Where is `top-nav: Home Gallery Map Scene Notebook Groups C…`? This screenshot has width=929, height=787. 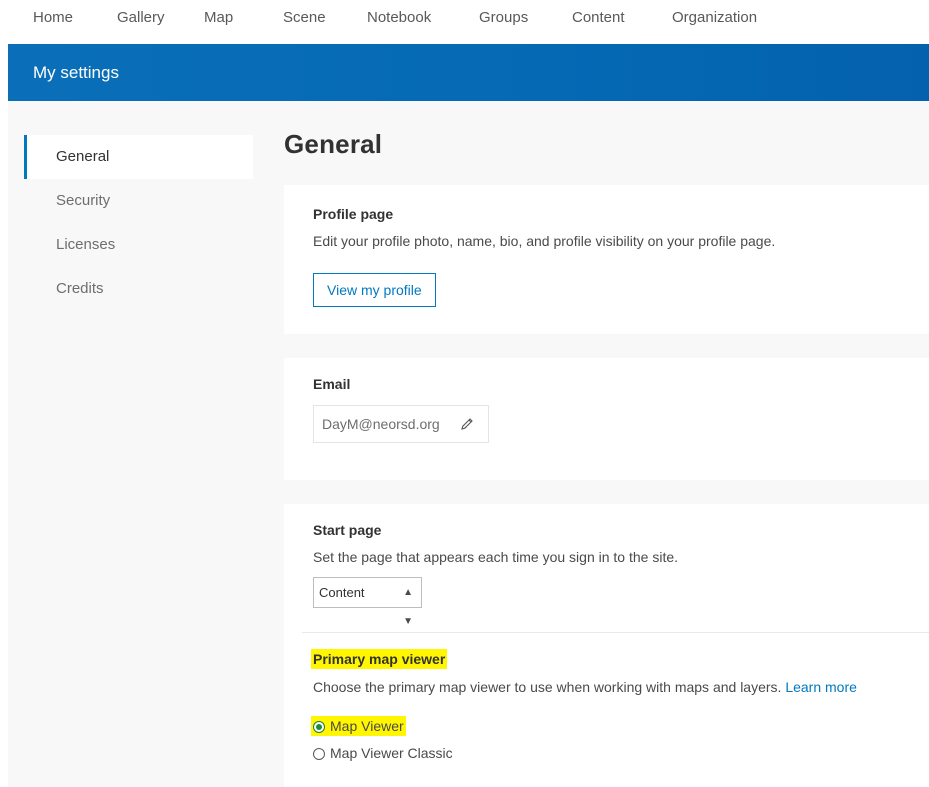 top-nav: Home Gallery Map Scene Notebook Groups C… is located at coordinates (464, 22).